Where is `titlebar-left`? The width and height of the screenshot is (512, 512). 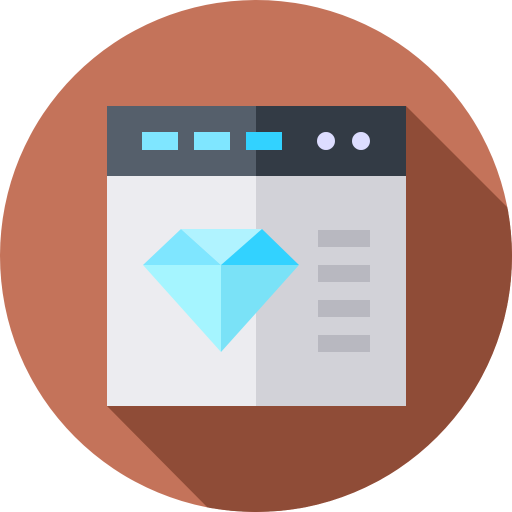
titlebar-left is located at coordinates (181, 141).